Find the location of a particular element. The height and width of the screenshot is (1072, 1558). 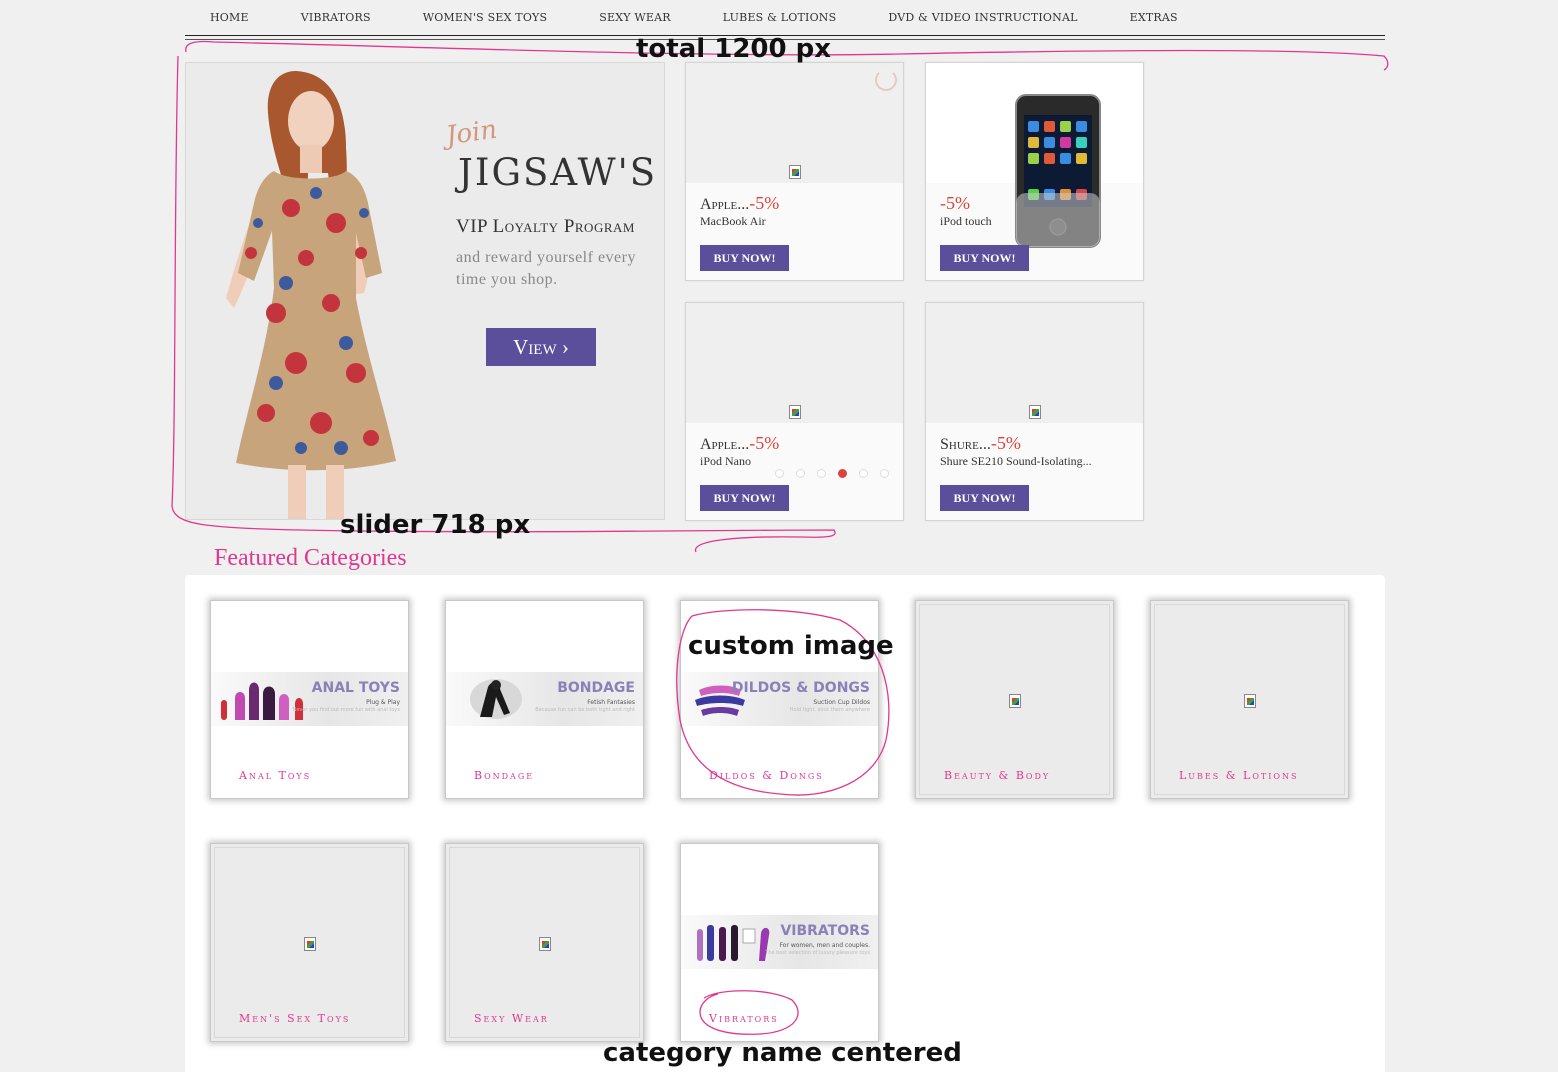

product-card: Apple...-5% iPod Nano BUY NOW! is located at coordinates (794, 411).